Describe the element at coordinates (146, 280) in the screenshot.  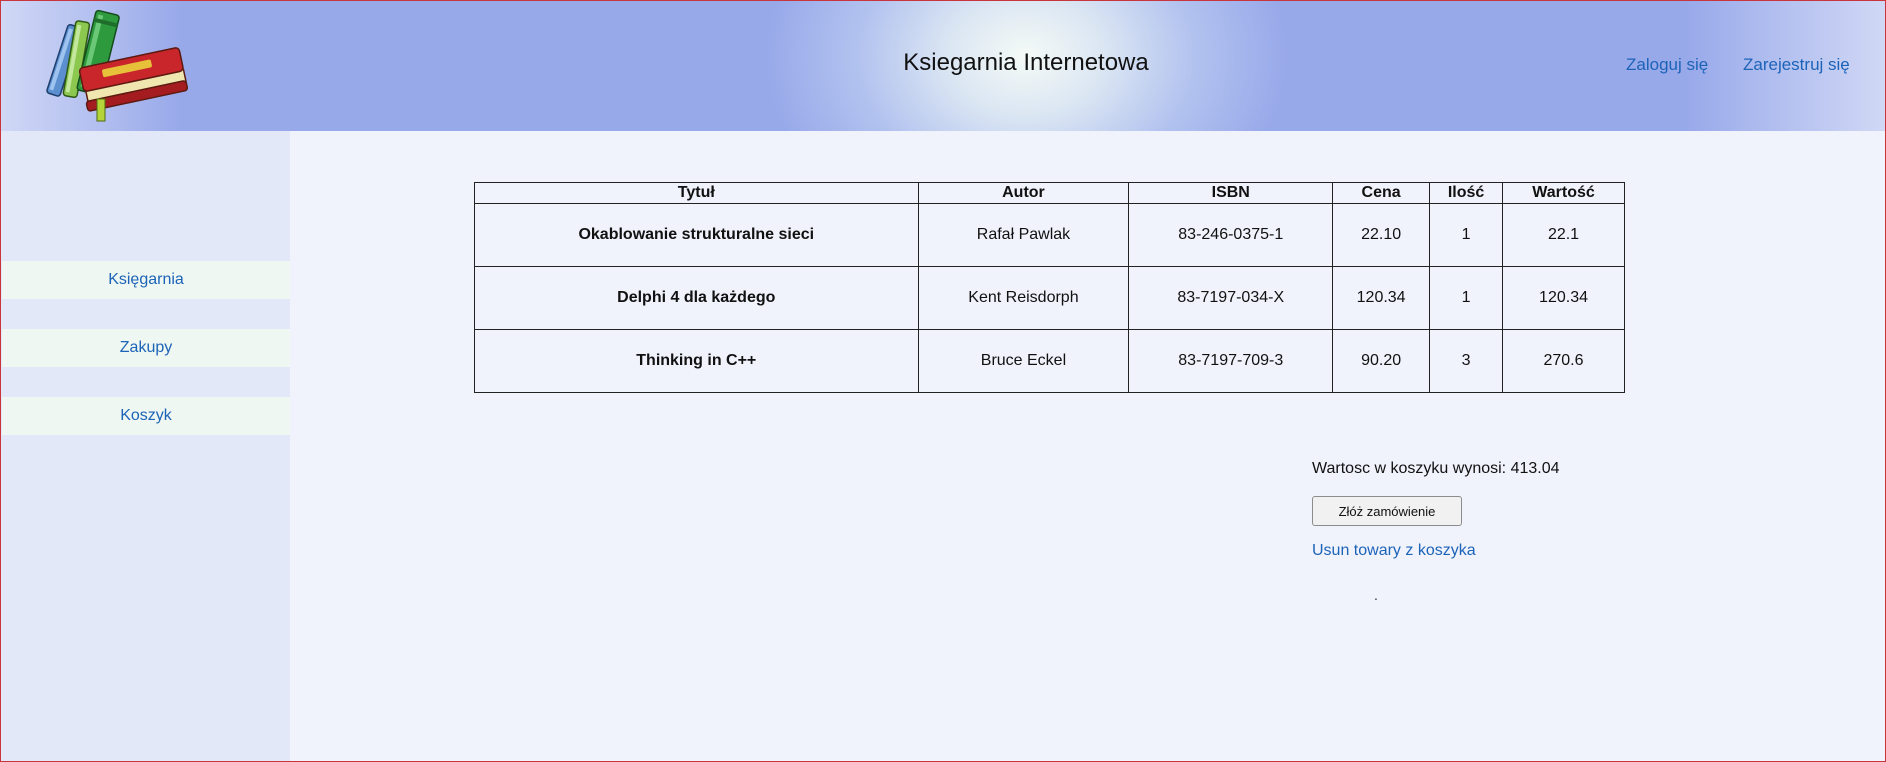
I see `sidebar-item-bookstore: Księgarnia` at that location.